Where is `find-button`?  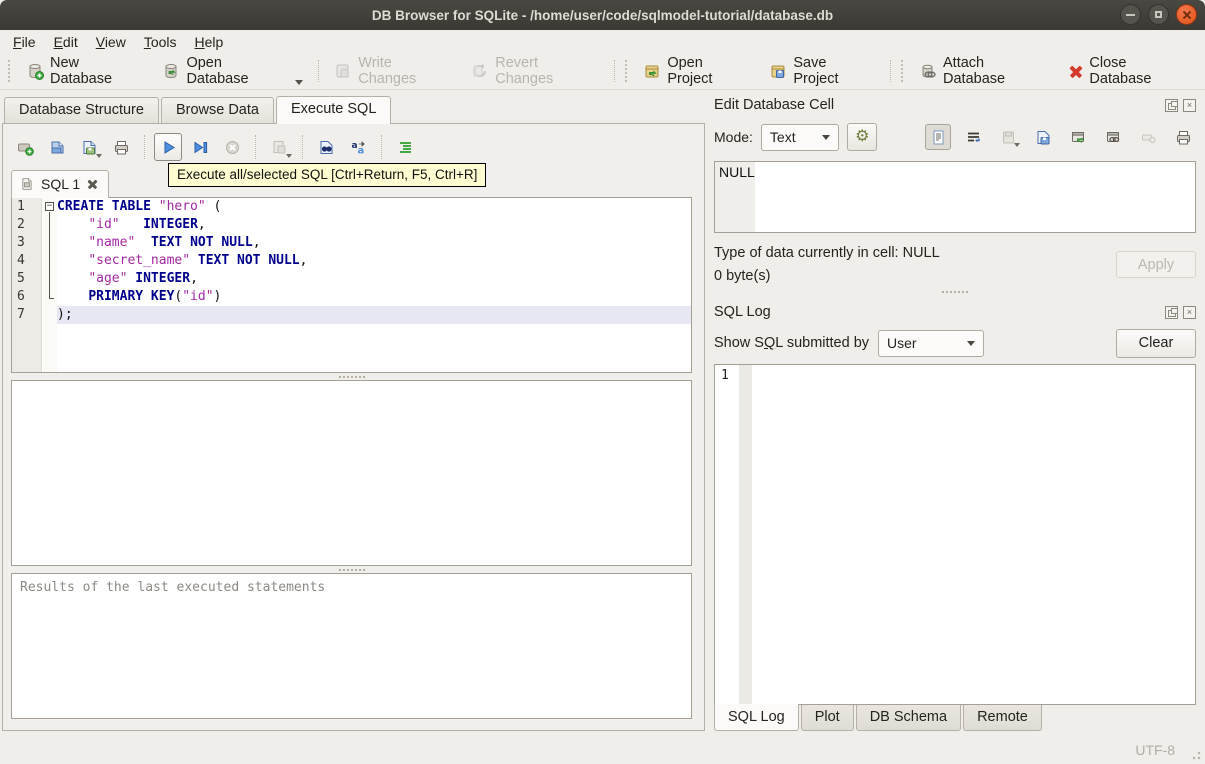 find-button is located at coordinates (326, 147).